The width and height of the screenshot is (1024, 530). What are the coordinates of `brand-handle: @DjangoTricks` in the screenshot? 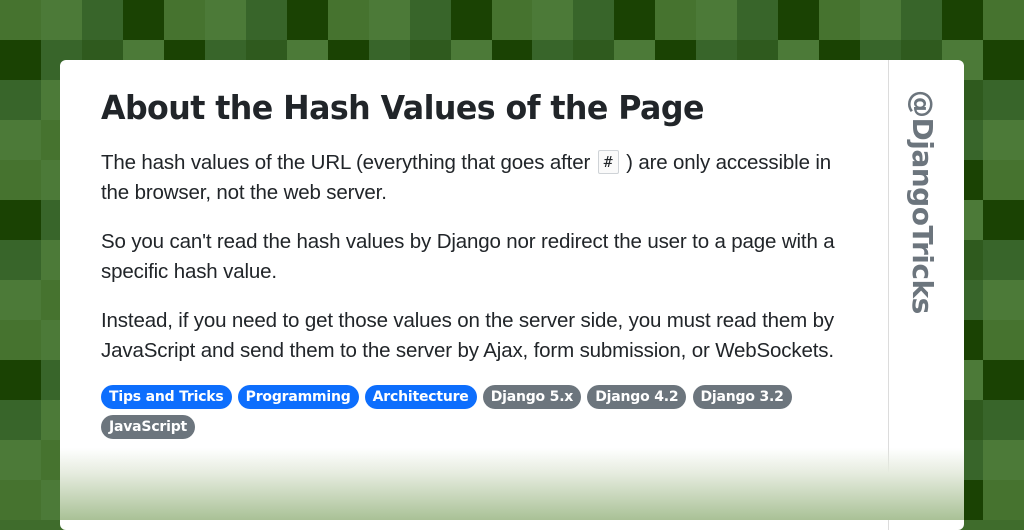 It's located at (928, 202).